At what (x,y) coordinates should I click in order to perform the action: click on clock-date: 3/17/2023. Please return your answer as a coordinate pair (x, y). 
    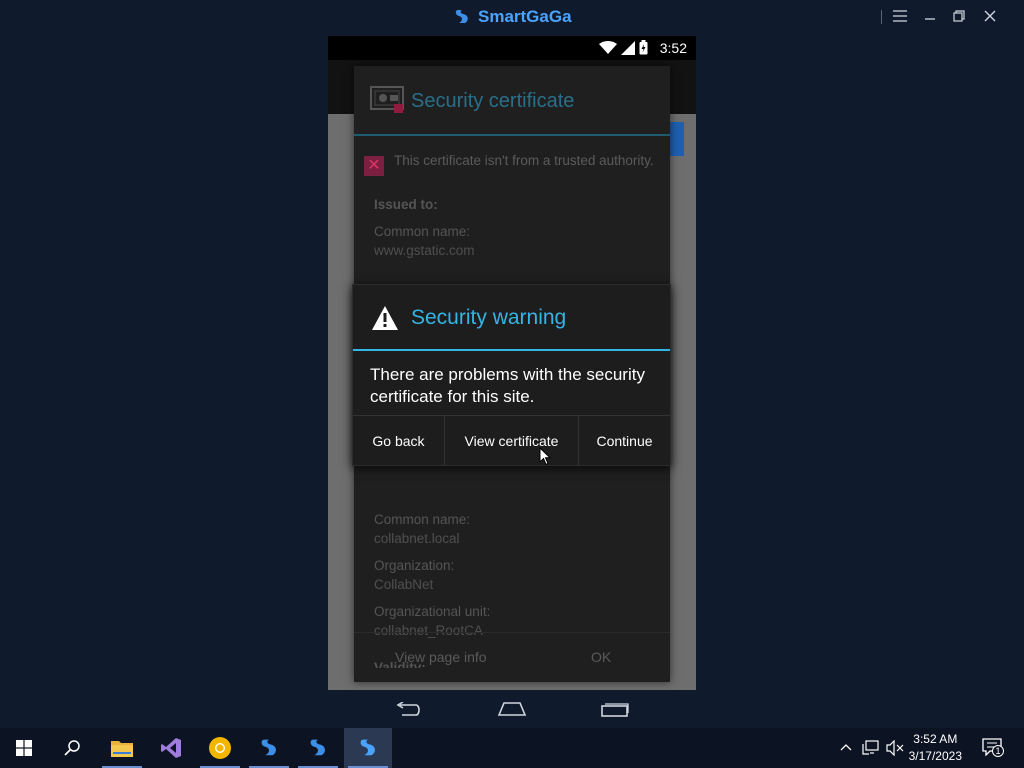
    Looking at the image, I should click on (935, 756).